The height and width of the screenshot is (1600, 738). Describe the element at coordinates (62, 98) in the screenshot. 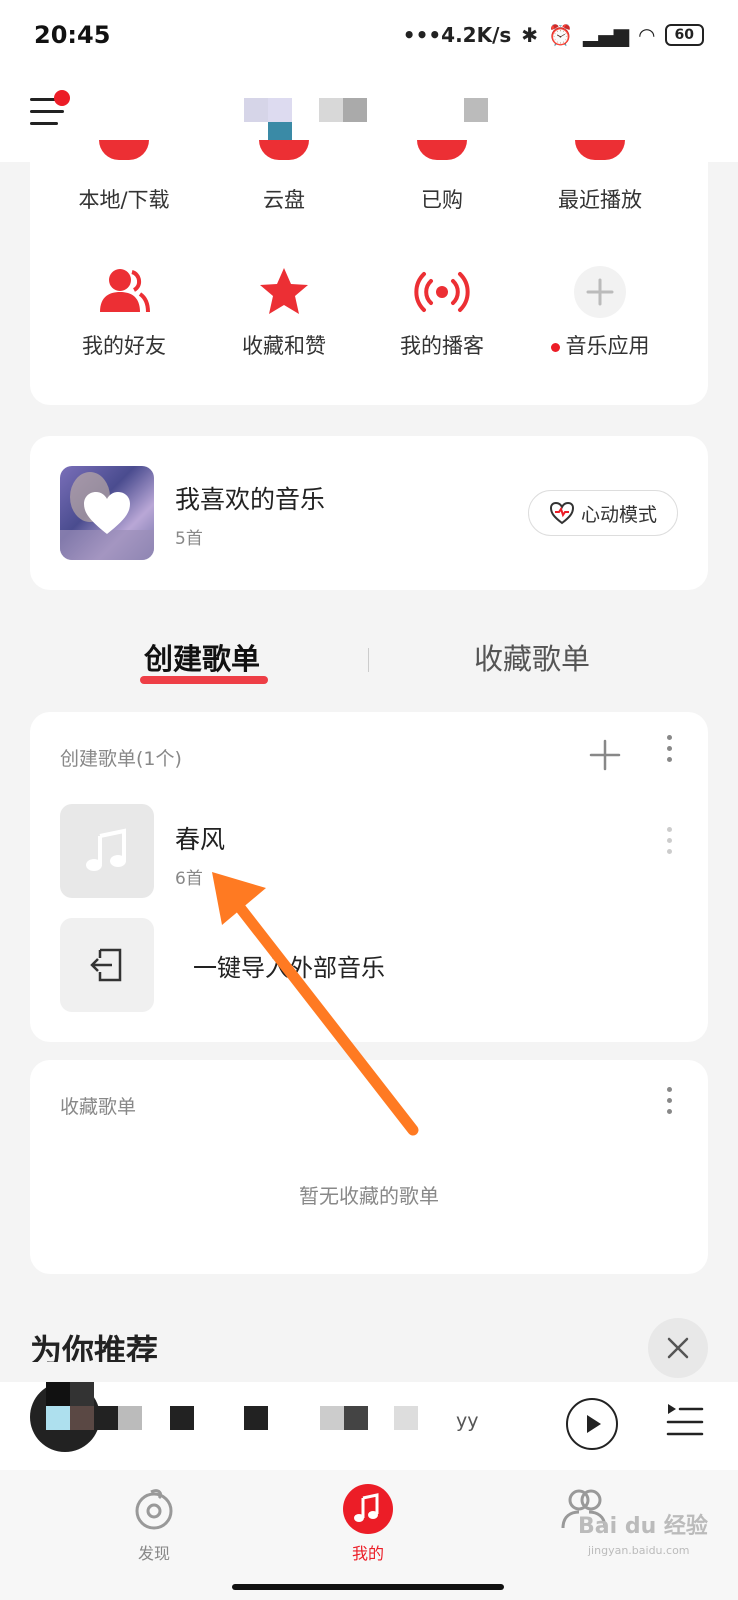

I see `notification-dot` at that location.